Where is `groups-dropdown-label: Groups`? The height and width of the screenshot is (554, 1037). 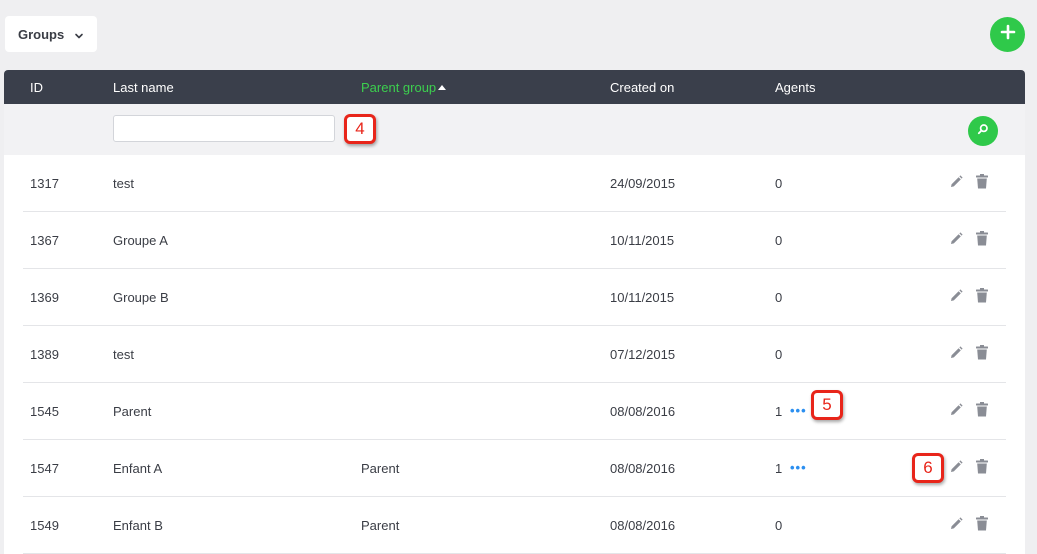
groups-dropdown-label: Groups is located at coordinates (41, 34).